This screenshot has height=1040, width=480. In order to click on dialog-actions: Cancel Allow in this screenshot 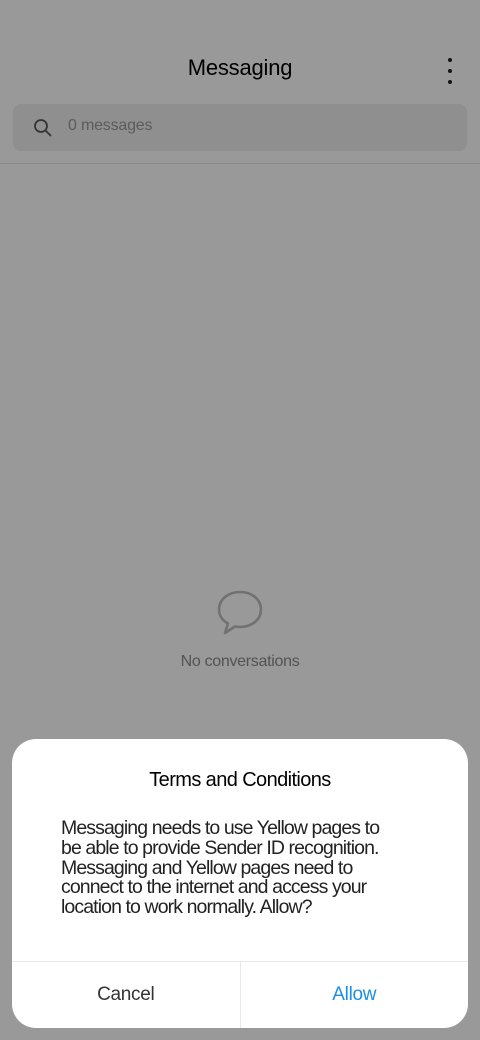, I will do `click(240, 994)`.